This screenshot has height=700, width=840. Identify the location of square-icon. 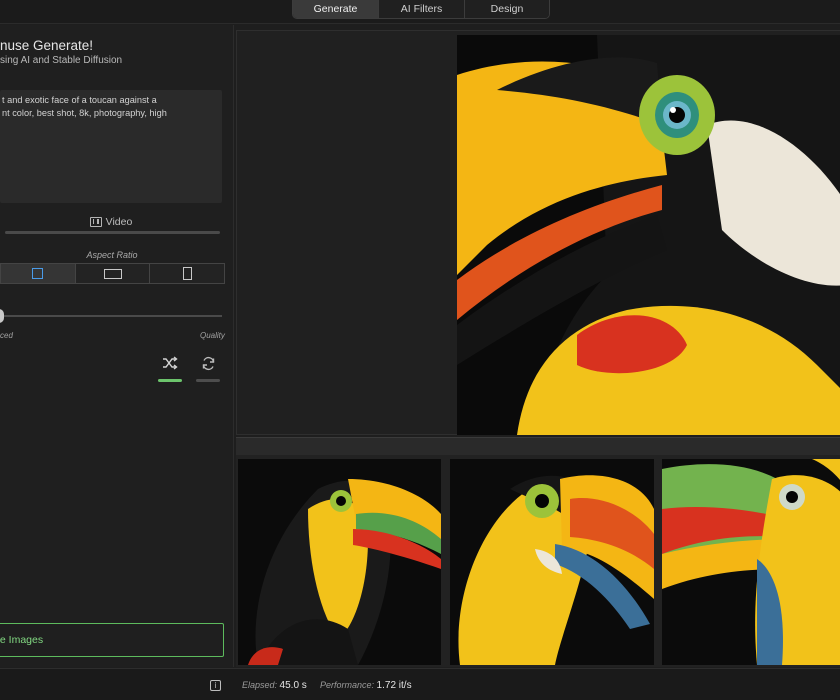
(38, 273).